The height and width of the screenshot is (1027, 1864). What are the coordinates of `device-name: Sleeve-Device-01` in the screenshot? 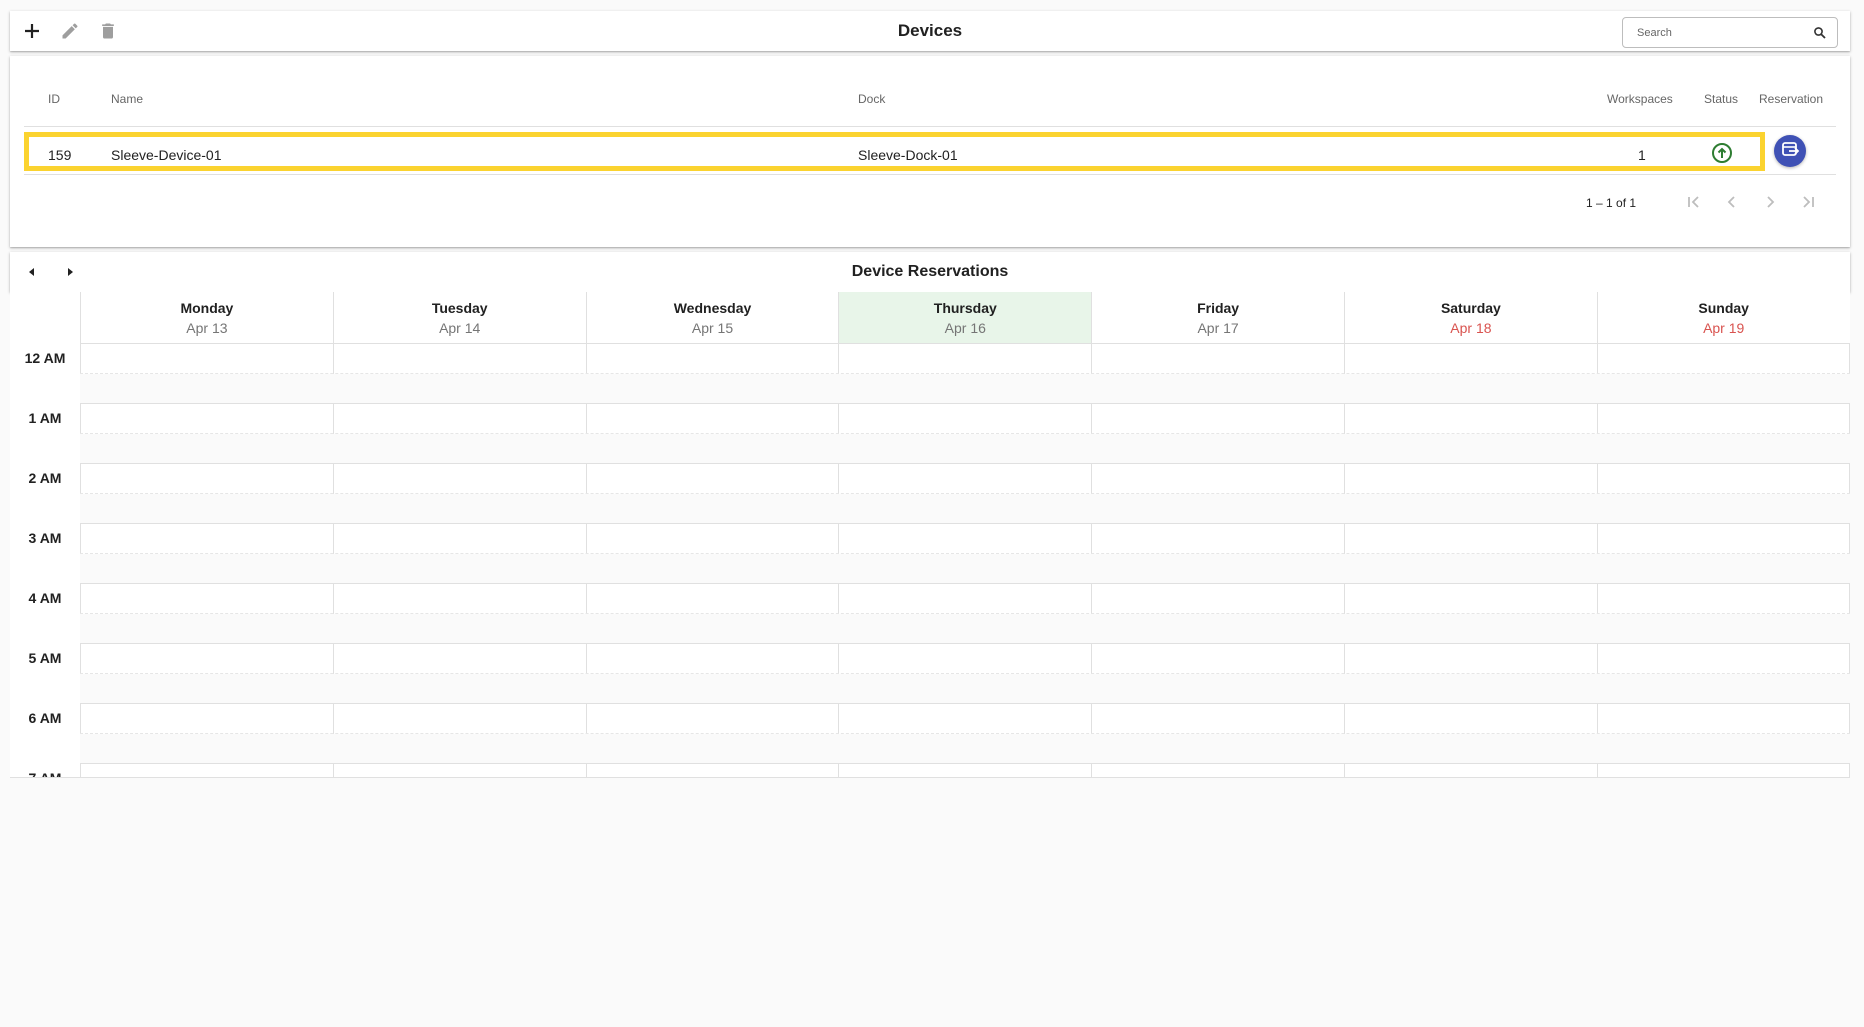 It's located at (166, 155).